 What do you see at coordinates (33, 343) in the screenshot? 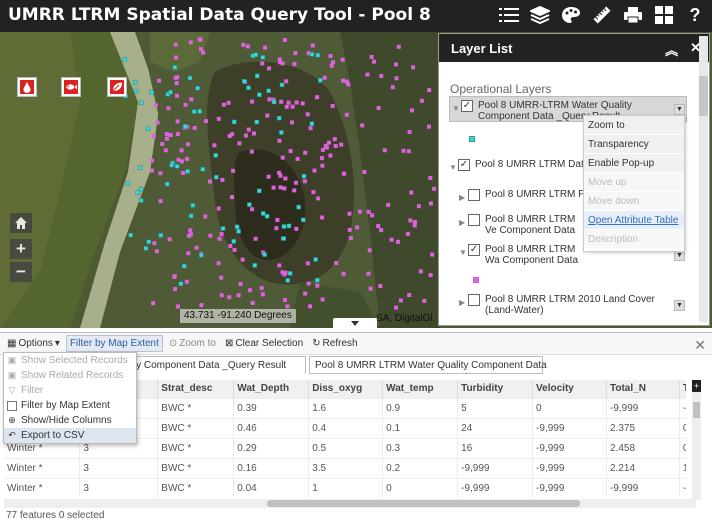
I see `options-button: ▦ Options ▾` at bounding box center [33, 343].